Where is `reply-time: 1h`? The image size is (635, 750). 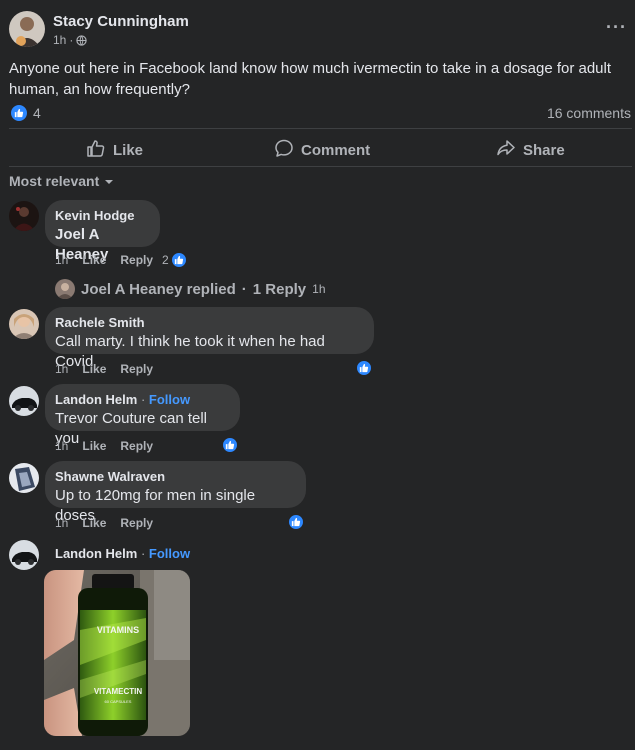
reply-time: 1h is located at coordinates (319, 289).